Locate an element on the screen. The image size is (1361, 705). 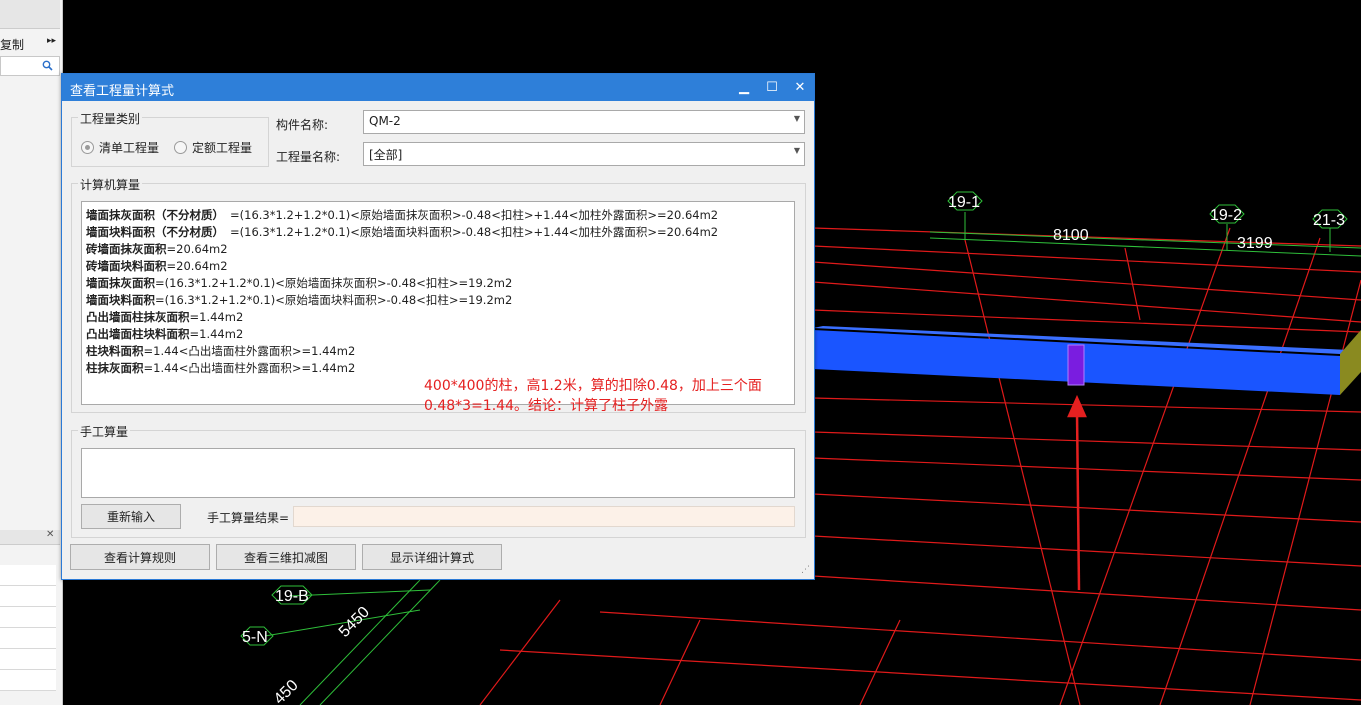
calc-line: 柱块料面积=1.44<凸出墙面柱外露面积>=1.44m2 is located at coordinates (221, 351).